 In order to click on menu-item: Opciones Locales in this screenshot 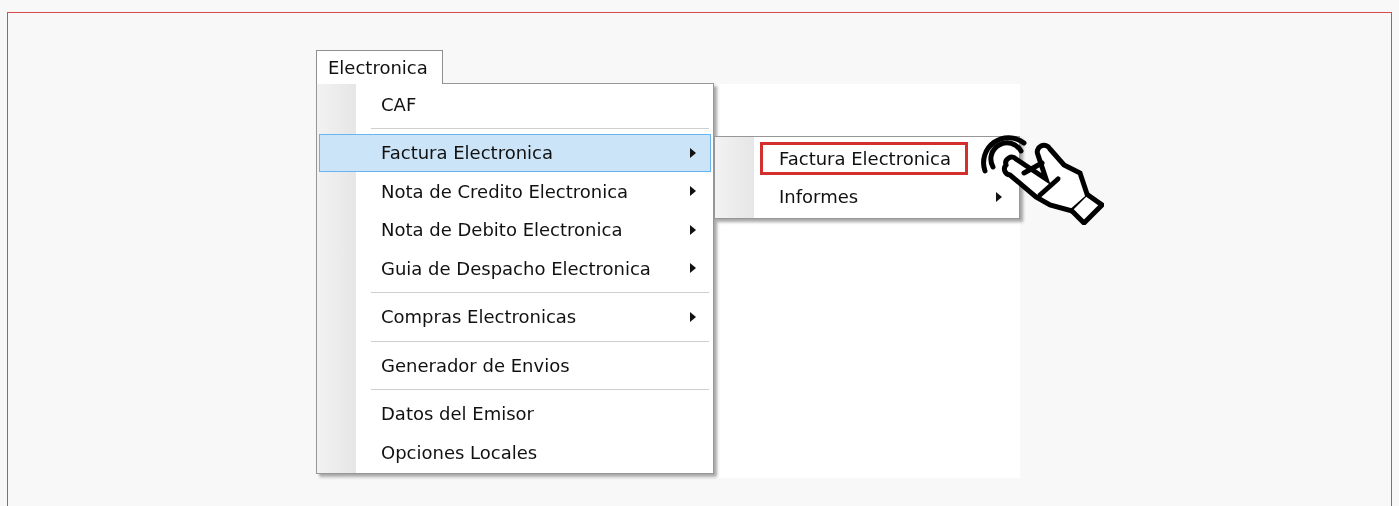, I will do `click(515, 452)`.